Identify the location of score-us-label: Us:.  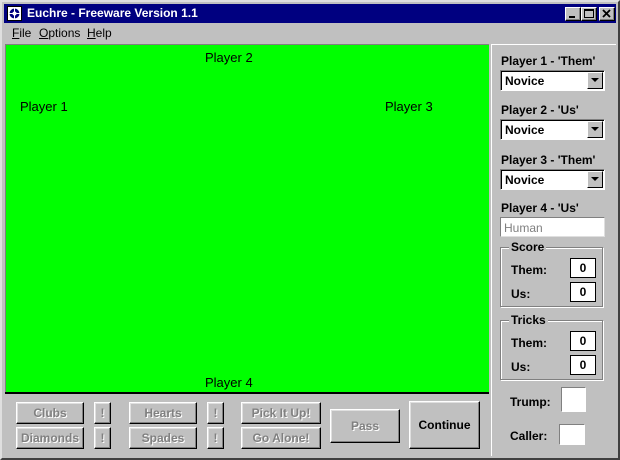
(521, 294).